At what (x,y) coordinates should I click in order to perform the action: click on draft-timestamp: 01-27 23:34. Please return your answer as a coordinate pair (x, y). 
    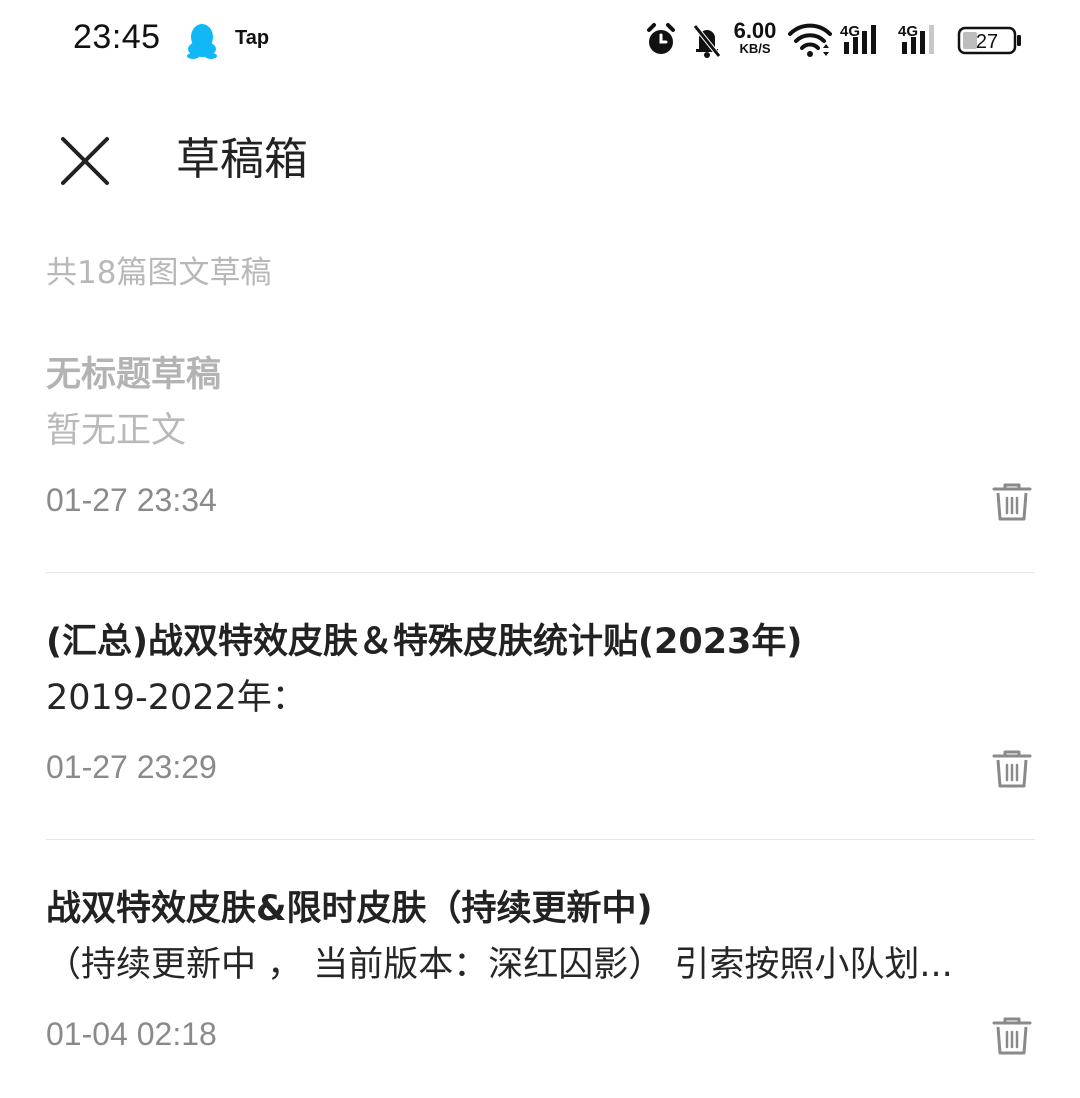
    Looking at the image, I should click on (131, 500).